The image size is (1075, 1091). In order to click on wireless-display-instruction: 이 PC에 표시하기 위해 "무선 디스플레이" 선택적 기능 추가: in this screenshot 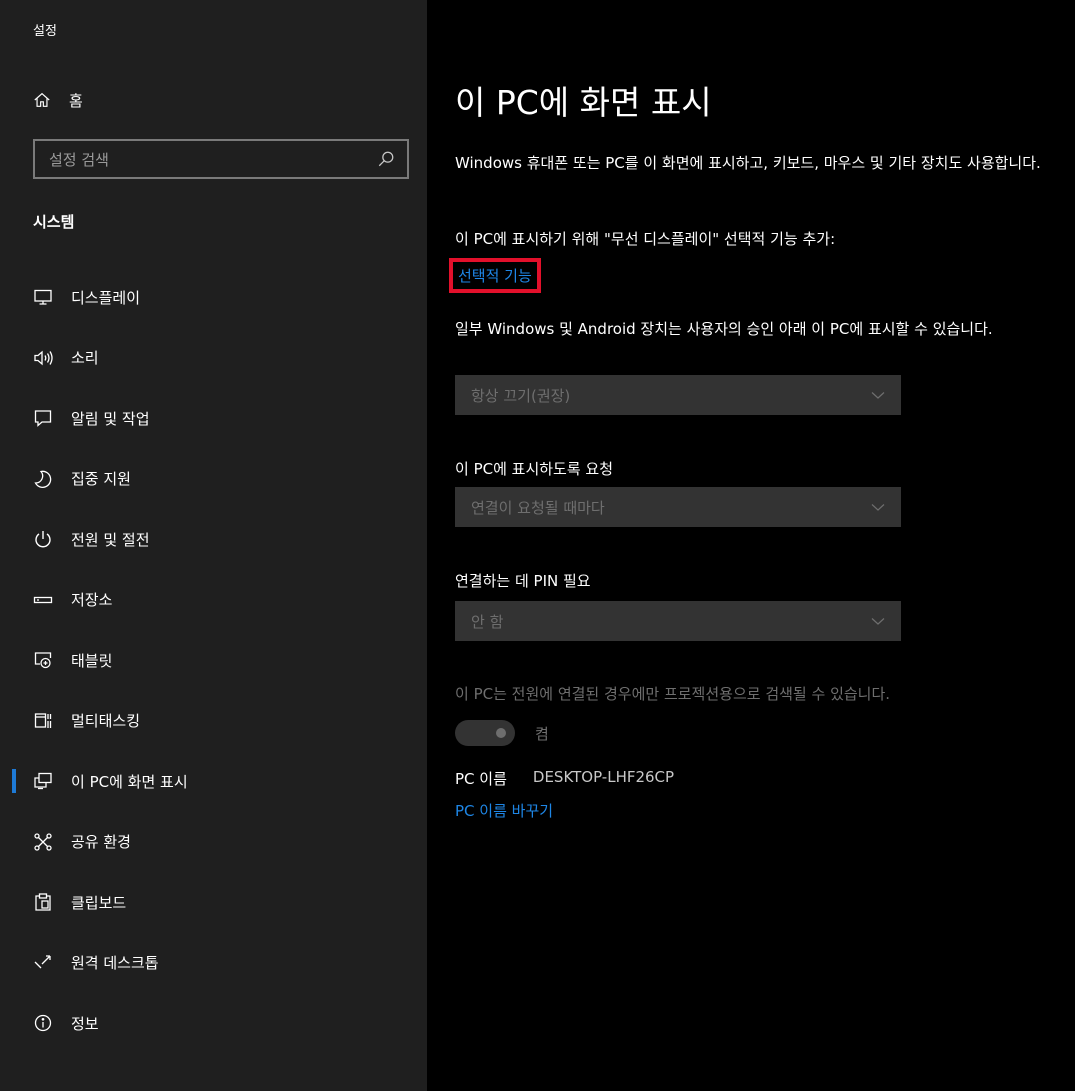, I will do `click(645, 239)`.